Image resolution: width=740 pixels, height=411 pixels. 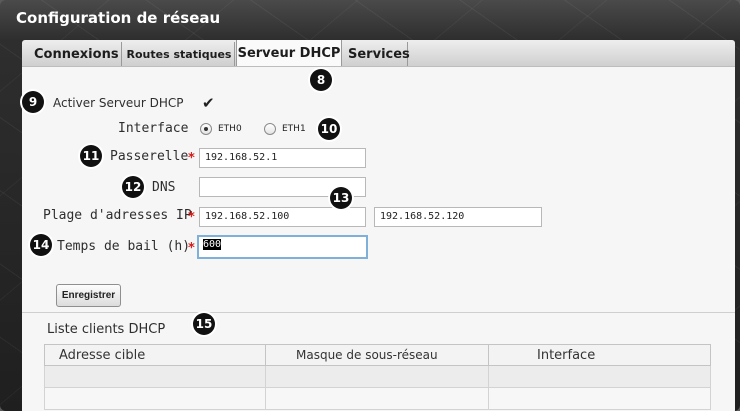 What do you see at coordinates (91, 156) in the screenshot?
I see `callout-badge-11: 11` at bounding box center [91, 156].